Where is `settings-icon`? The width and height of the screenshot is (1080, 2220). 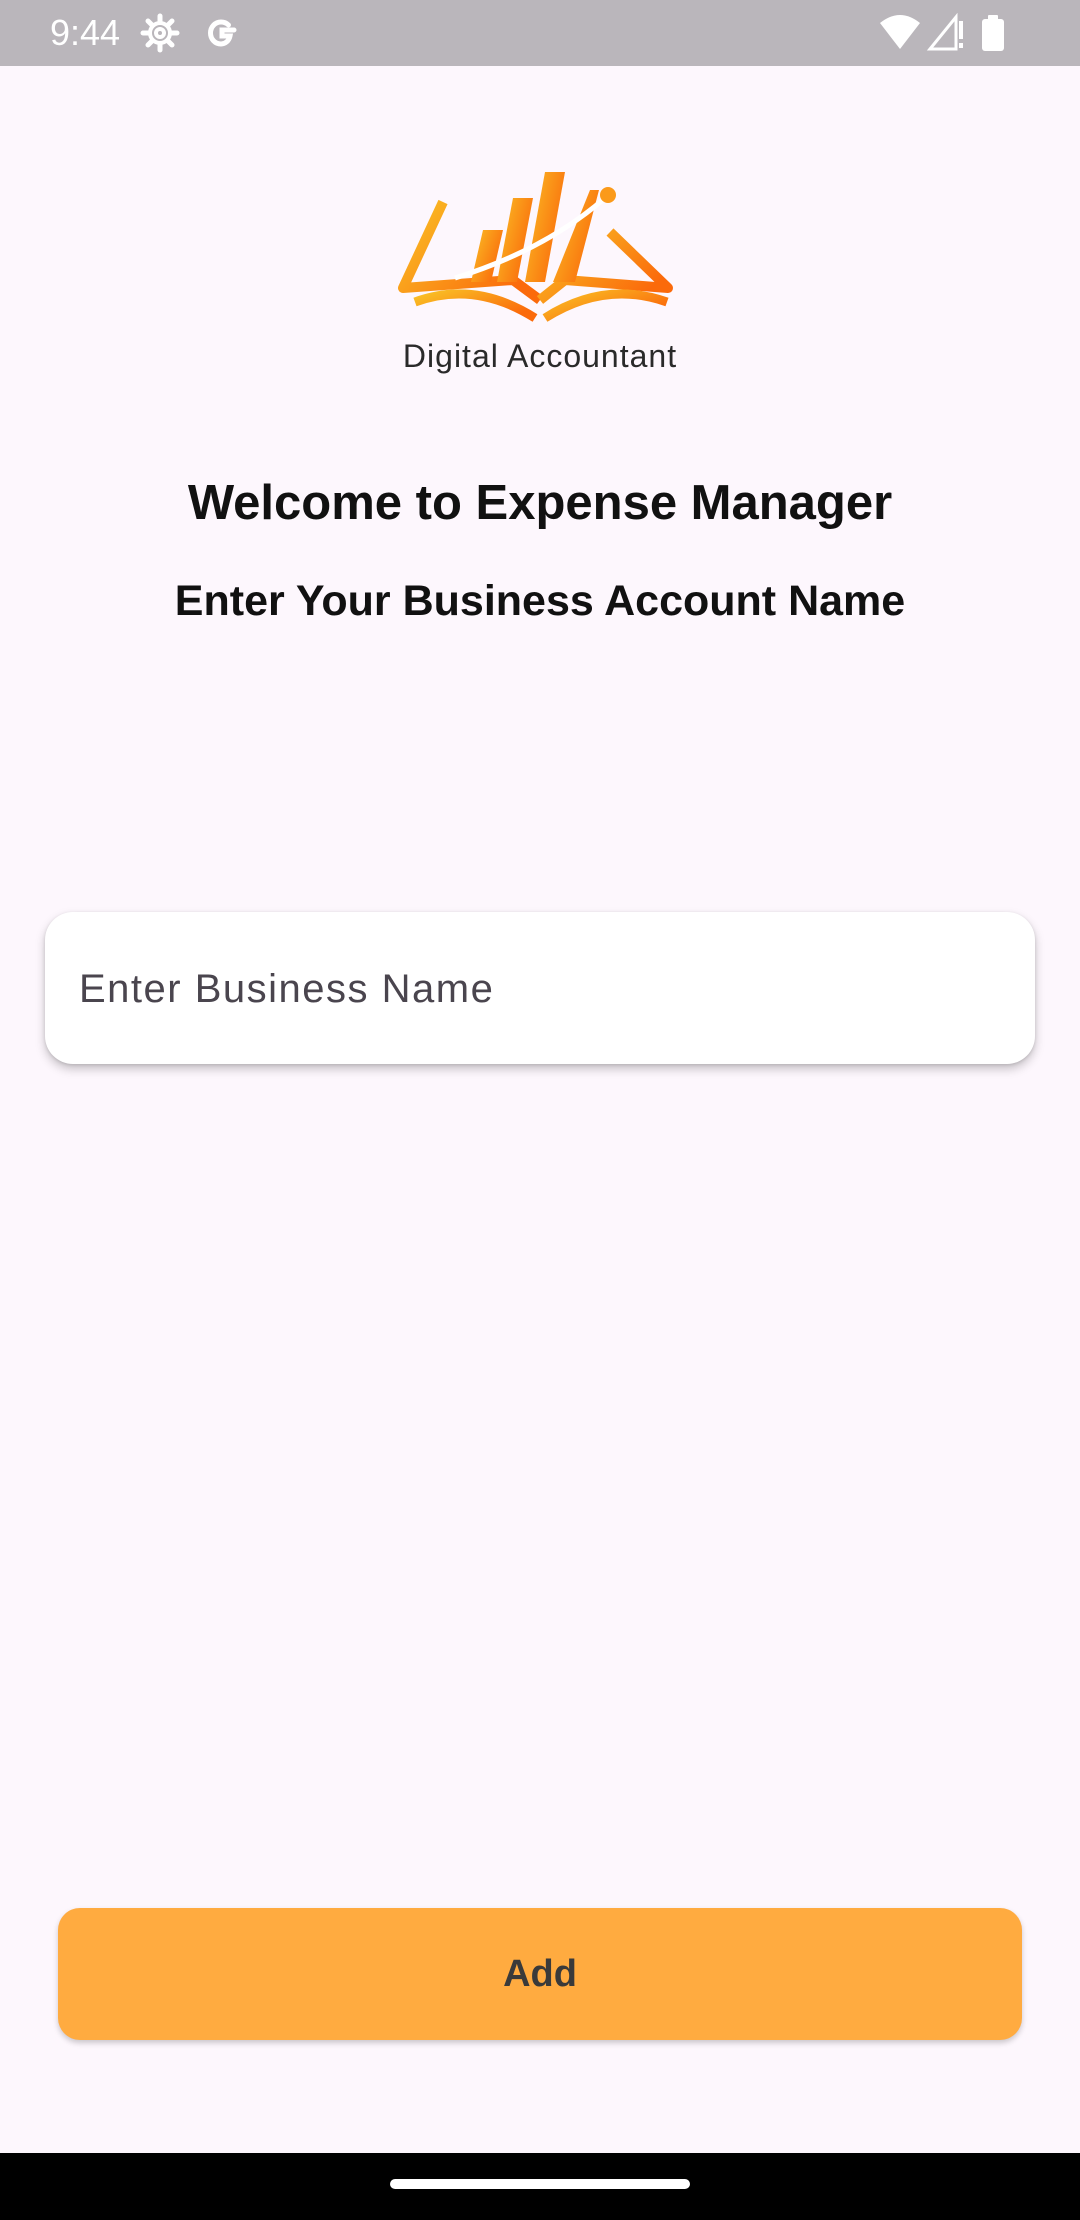 settings-icon is located at coordinates (160, 33).